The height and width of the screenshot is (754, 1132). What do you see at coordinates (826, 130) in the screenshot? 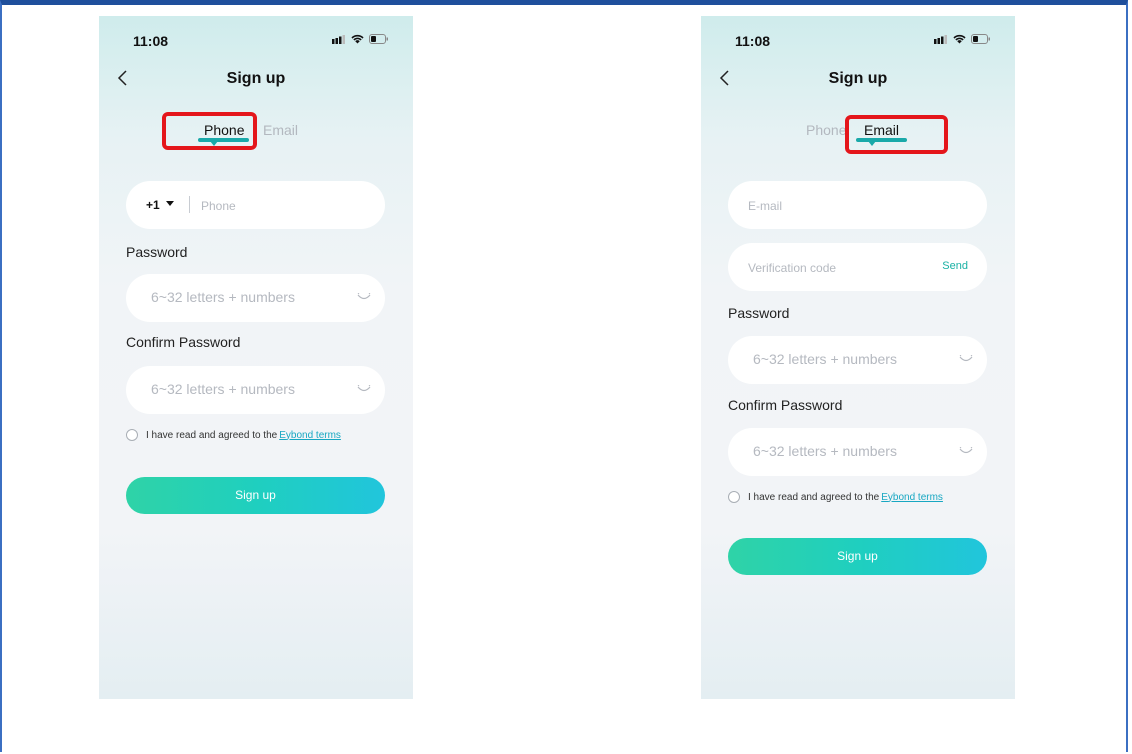
I see `tab-phone: Phone` at bounding box center [826, 130].